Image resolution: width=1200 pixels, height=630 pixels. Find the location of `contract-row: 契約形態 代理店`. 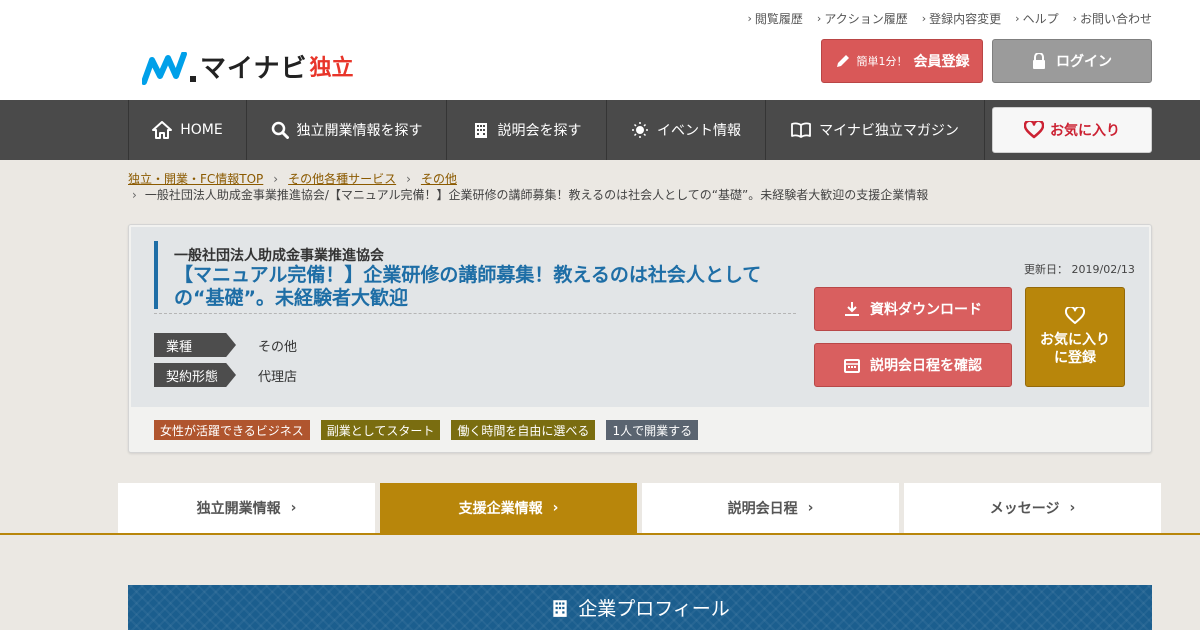

contract-row: 契約形態 代理店 is located at coordinates (225, 375).